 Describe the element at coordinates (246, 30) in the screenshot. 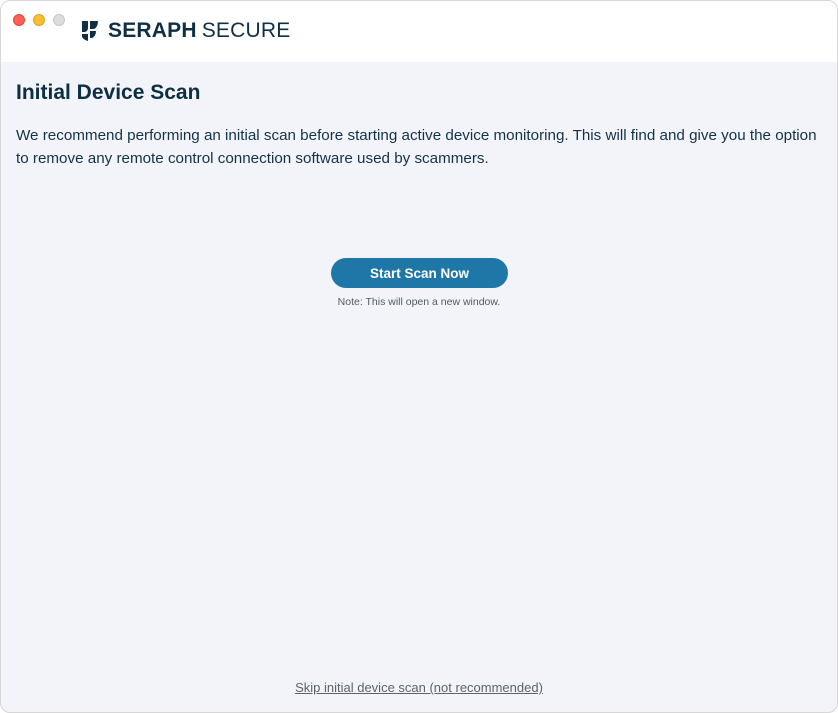

I see `brand-name-light: SECURE` at that location.